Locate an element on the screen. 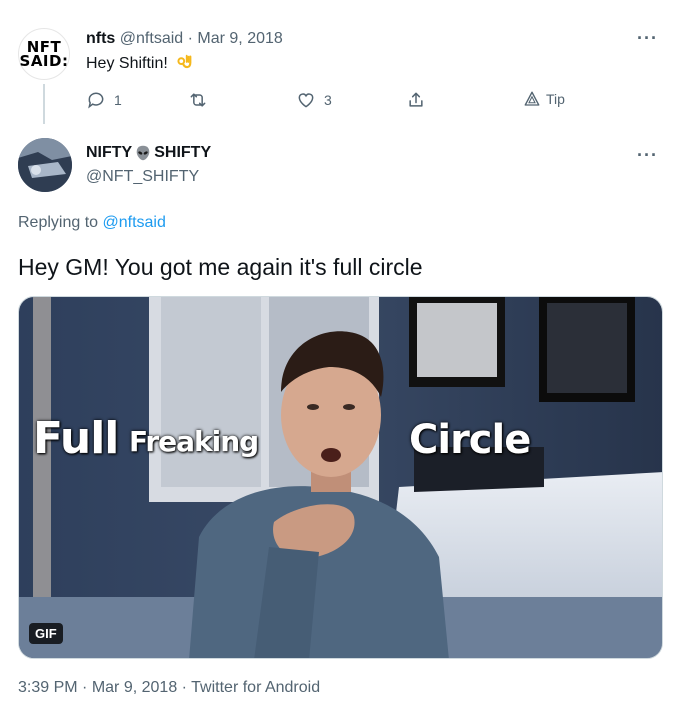 This screenshot has width=680, height=713. like-button: 3 is located at coordinates (314, 100).